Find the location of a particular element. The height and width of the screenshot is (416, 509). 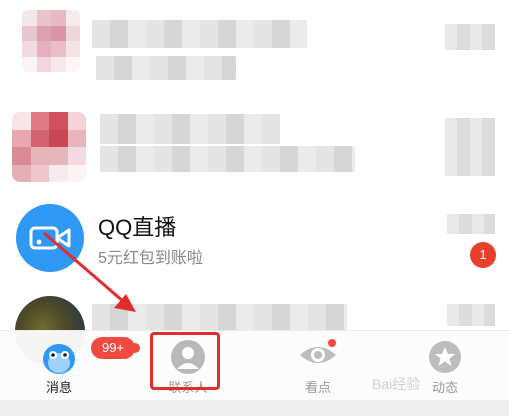

video-camera-icon is located at coordinates (50, 238).